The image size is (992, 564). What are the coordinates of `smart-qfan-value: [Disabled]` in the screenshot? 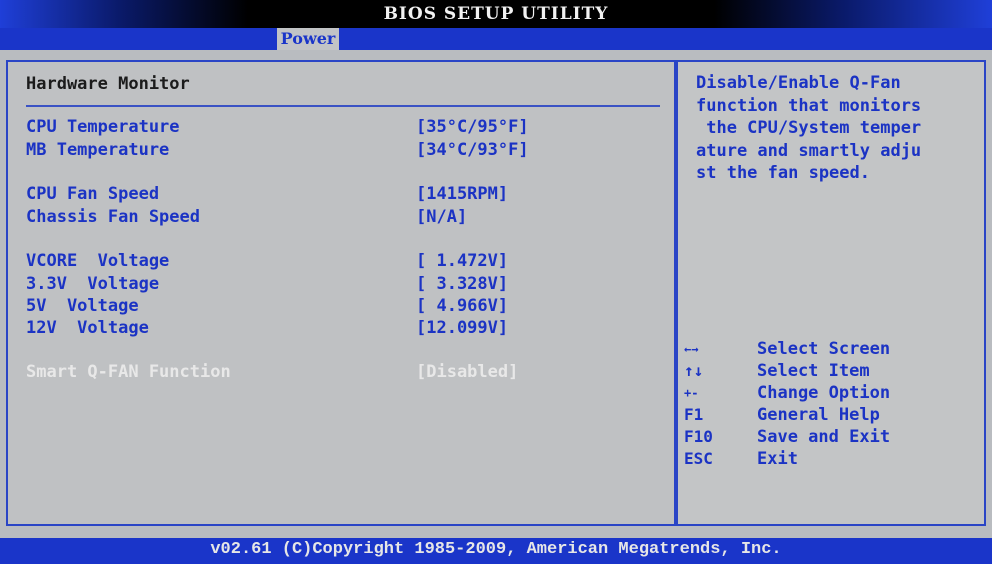 It's located at (467, 372).